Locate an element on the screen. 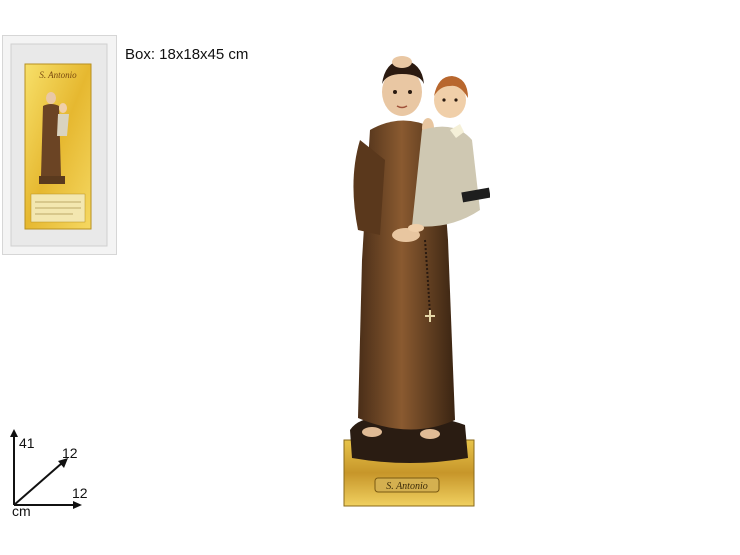 This screenshot has height=555, width=740. width-label: 12 is located at coordinates (80, 493).